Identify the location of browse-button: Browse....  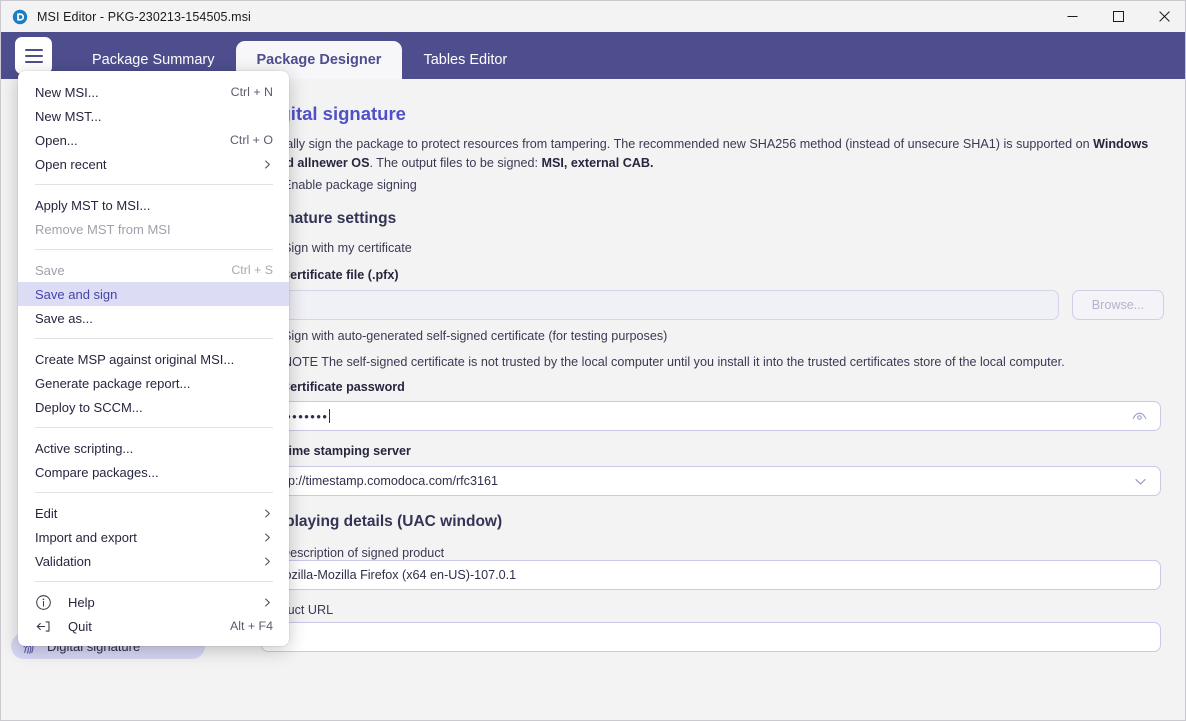
(1118, 305).